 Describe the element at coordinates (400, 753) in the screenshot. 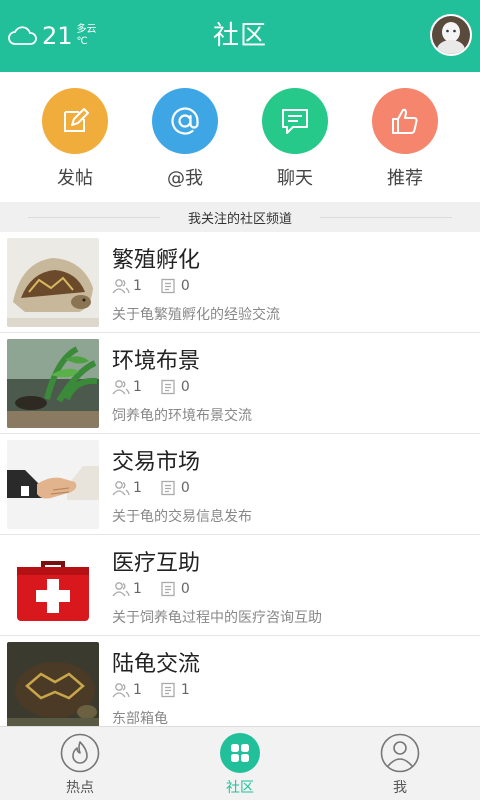

I see `person-icon` at that location.